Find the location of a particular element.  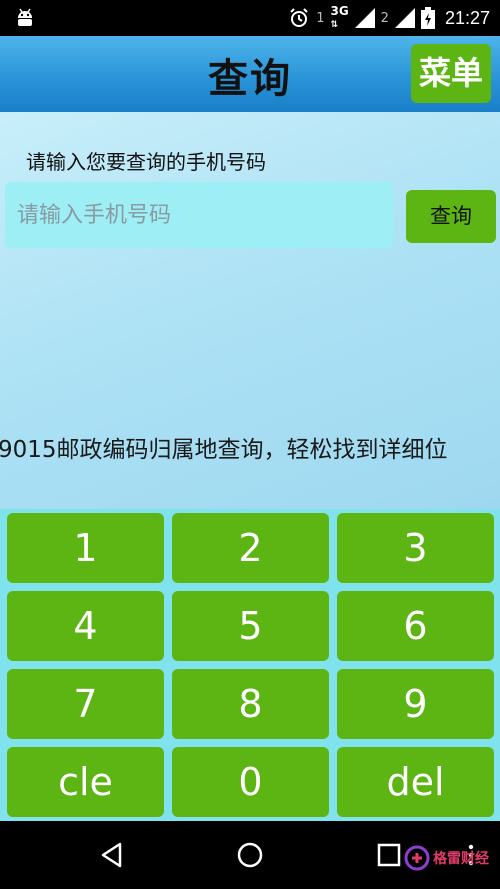

app-bar: 查询 菜单 is located at coordinates (250, 74).